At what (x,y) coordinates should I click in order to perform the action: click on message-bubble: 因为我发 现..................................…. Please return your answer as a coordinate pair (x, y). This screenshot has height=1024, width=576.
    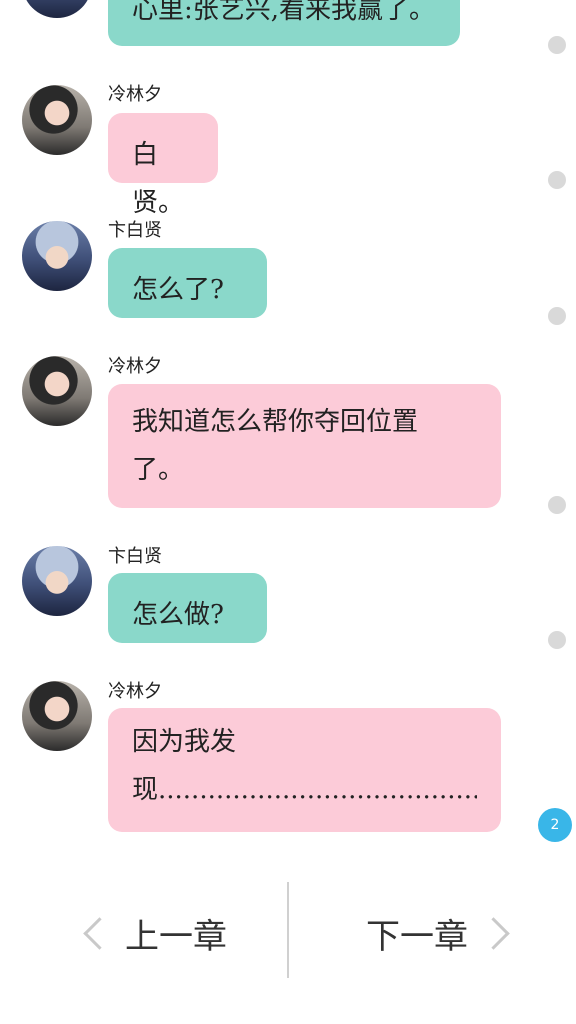
    Looking at the image, I should click on (304, 770).